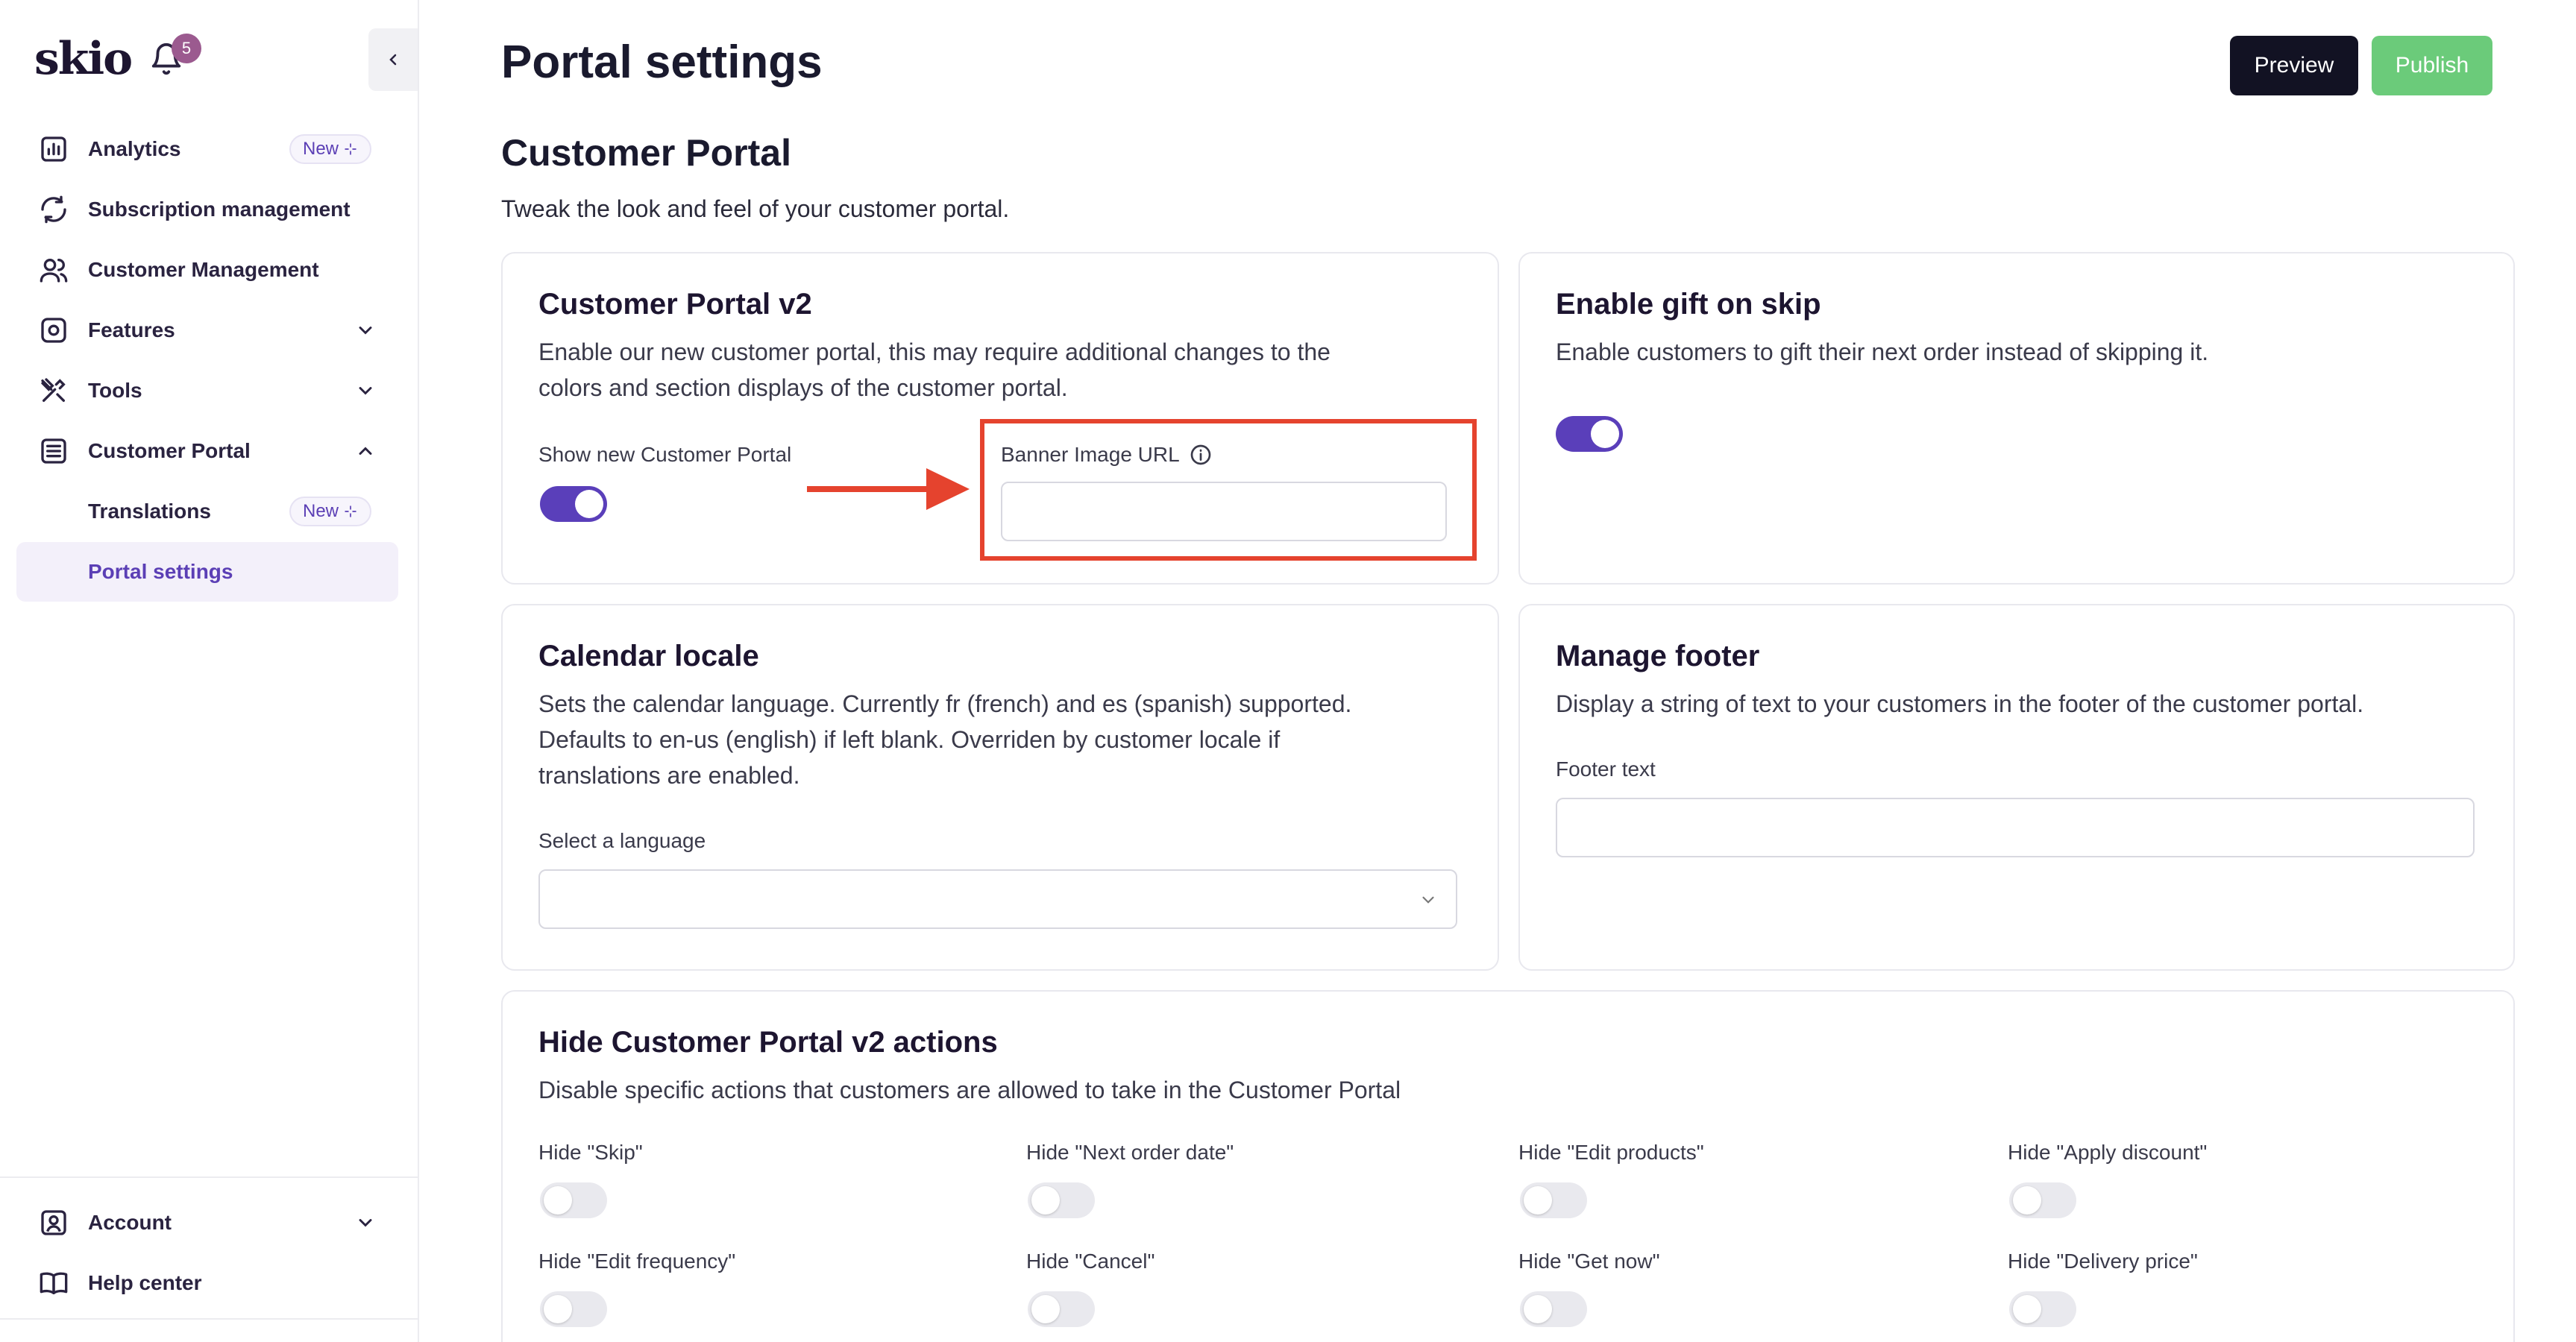 The height and width of the screenshot is (1342, 2576). I want to click on sidebar-item-subscription-management: Subscription management, so click(207, 209).